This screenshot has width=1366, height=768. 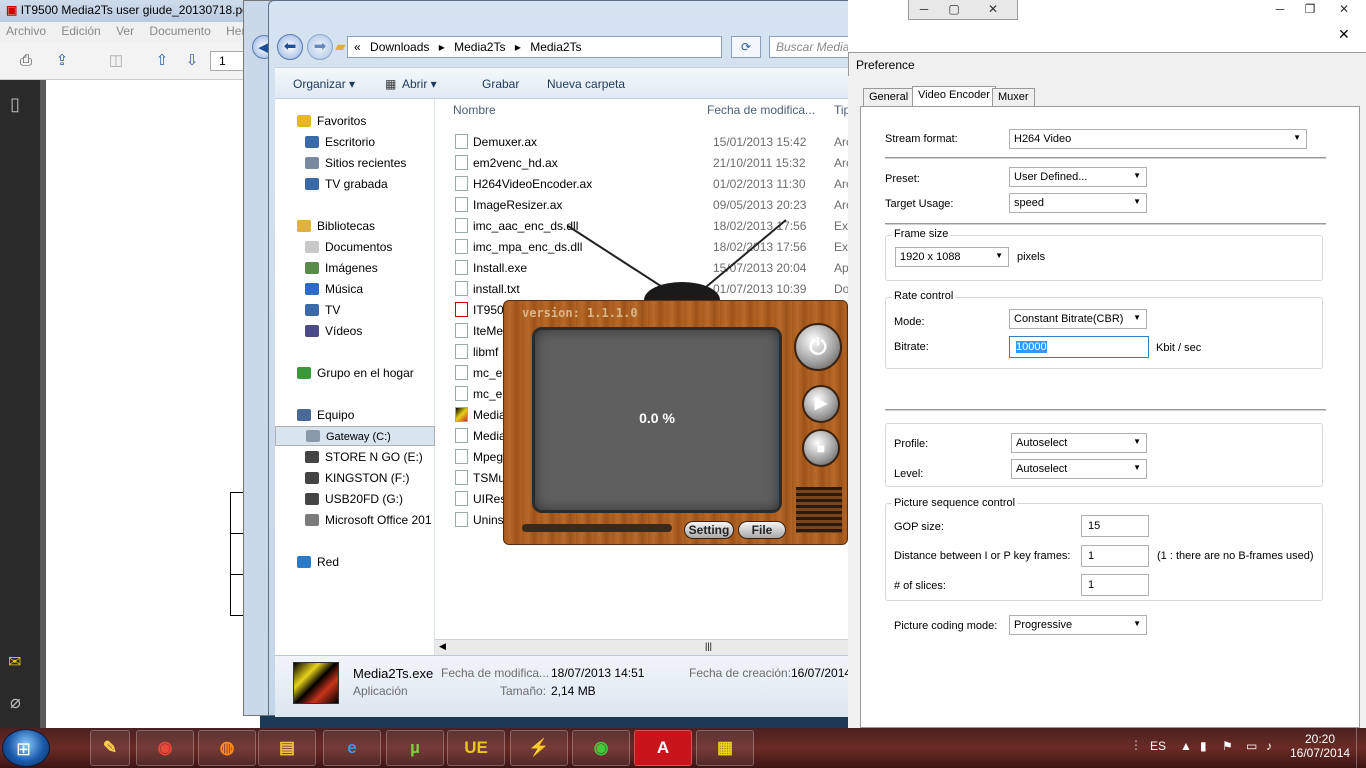 What do you see at coordinates (192, 61) in the screenshot?
I see `next-page-icon: ⇩` at bounding box center [192, 61].